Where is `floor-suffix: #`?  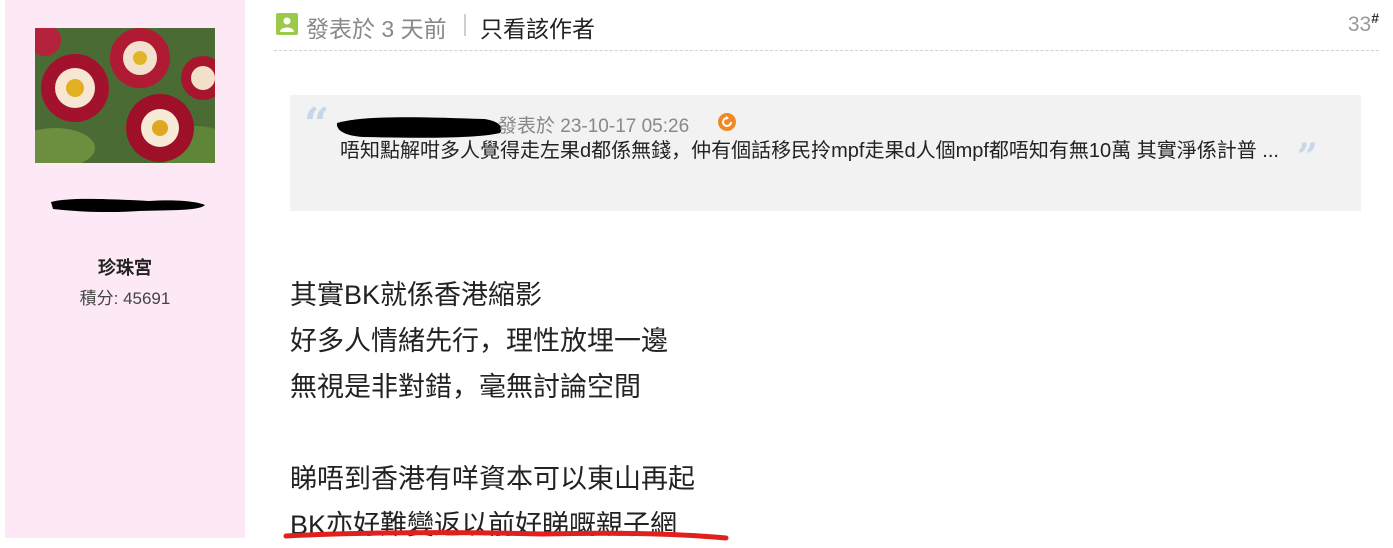 floor-suffix: # is located at coordinates (1375, 18).